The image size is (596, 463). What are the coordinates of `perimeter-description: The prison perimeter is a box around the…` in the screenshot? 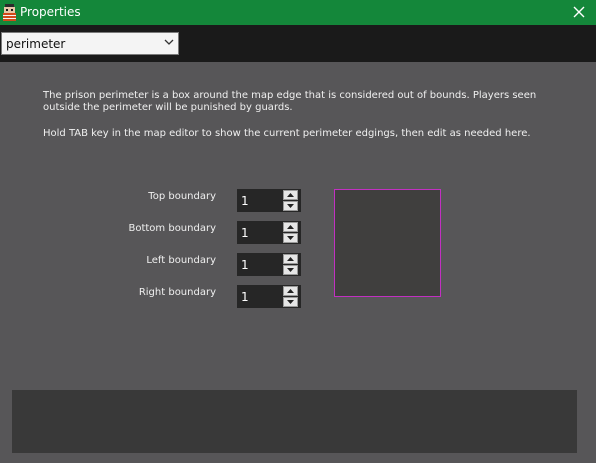 It's located at (290, 101).